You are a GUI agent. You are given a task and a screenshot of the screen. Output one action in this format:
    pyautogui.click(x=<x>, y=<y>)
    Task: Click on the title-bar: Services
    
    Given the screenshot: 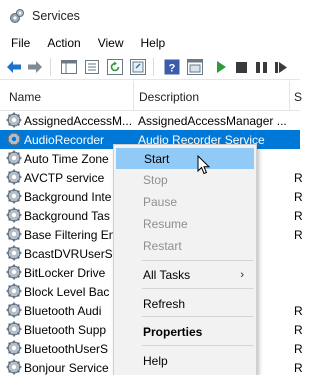 What is the action you would take?
    pyautogui.click(x=150, y=16)
    